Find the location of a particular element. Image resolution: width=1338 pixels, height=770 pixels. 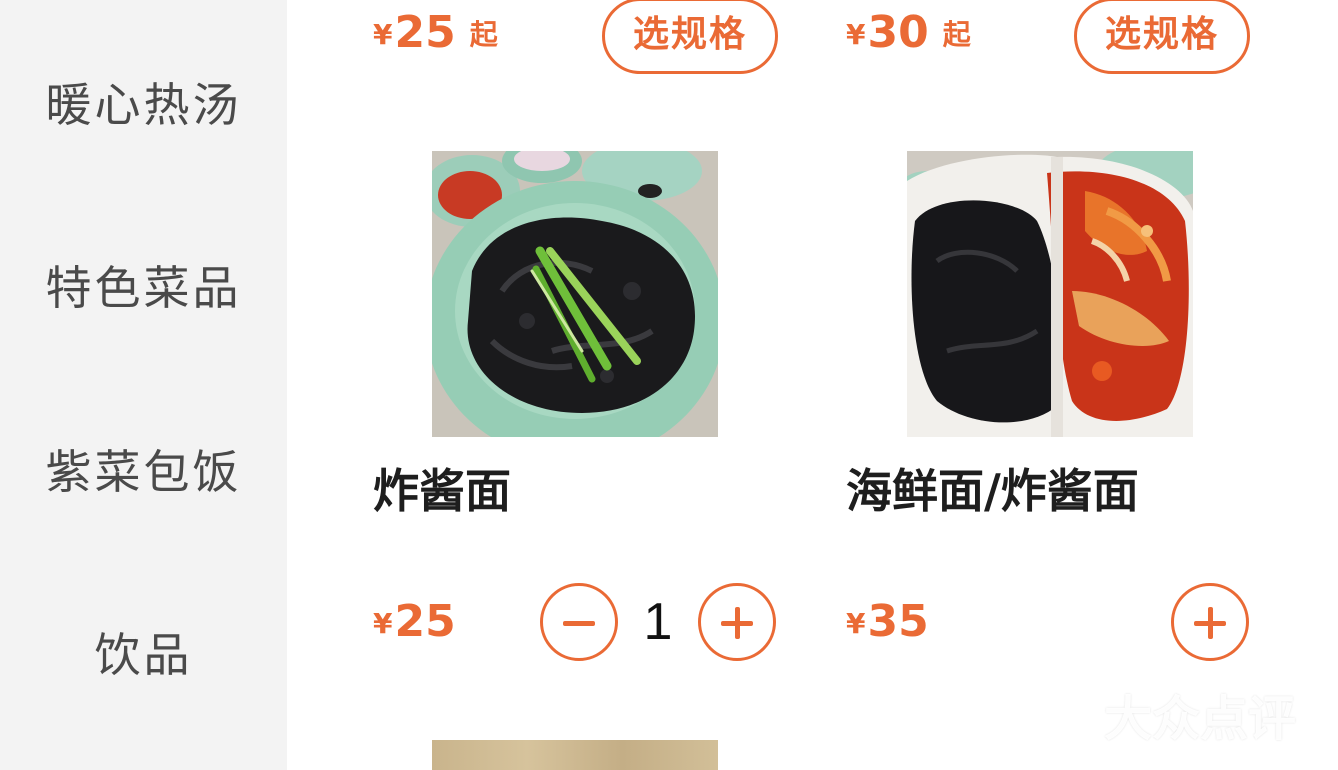

price-value: 30 is located at coordinates (898, 32).